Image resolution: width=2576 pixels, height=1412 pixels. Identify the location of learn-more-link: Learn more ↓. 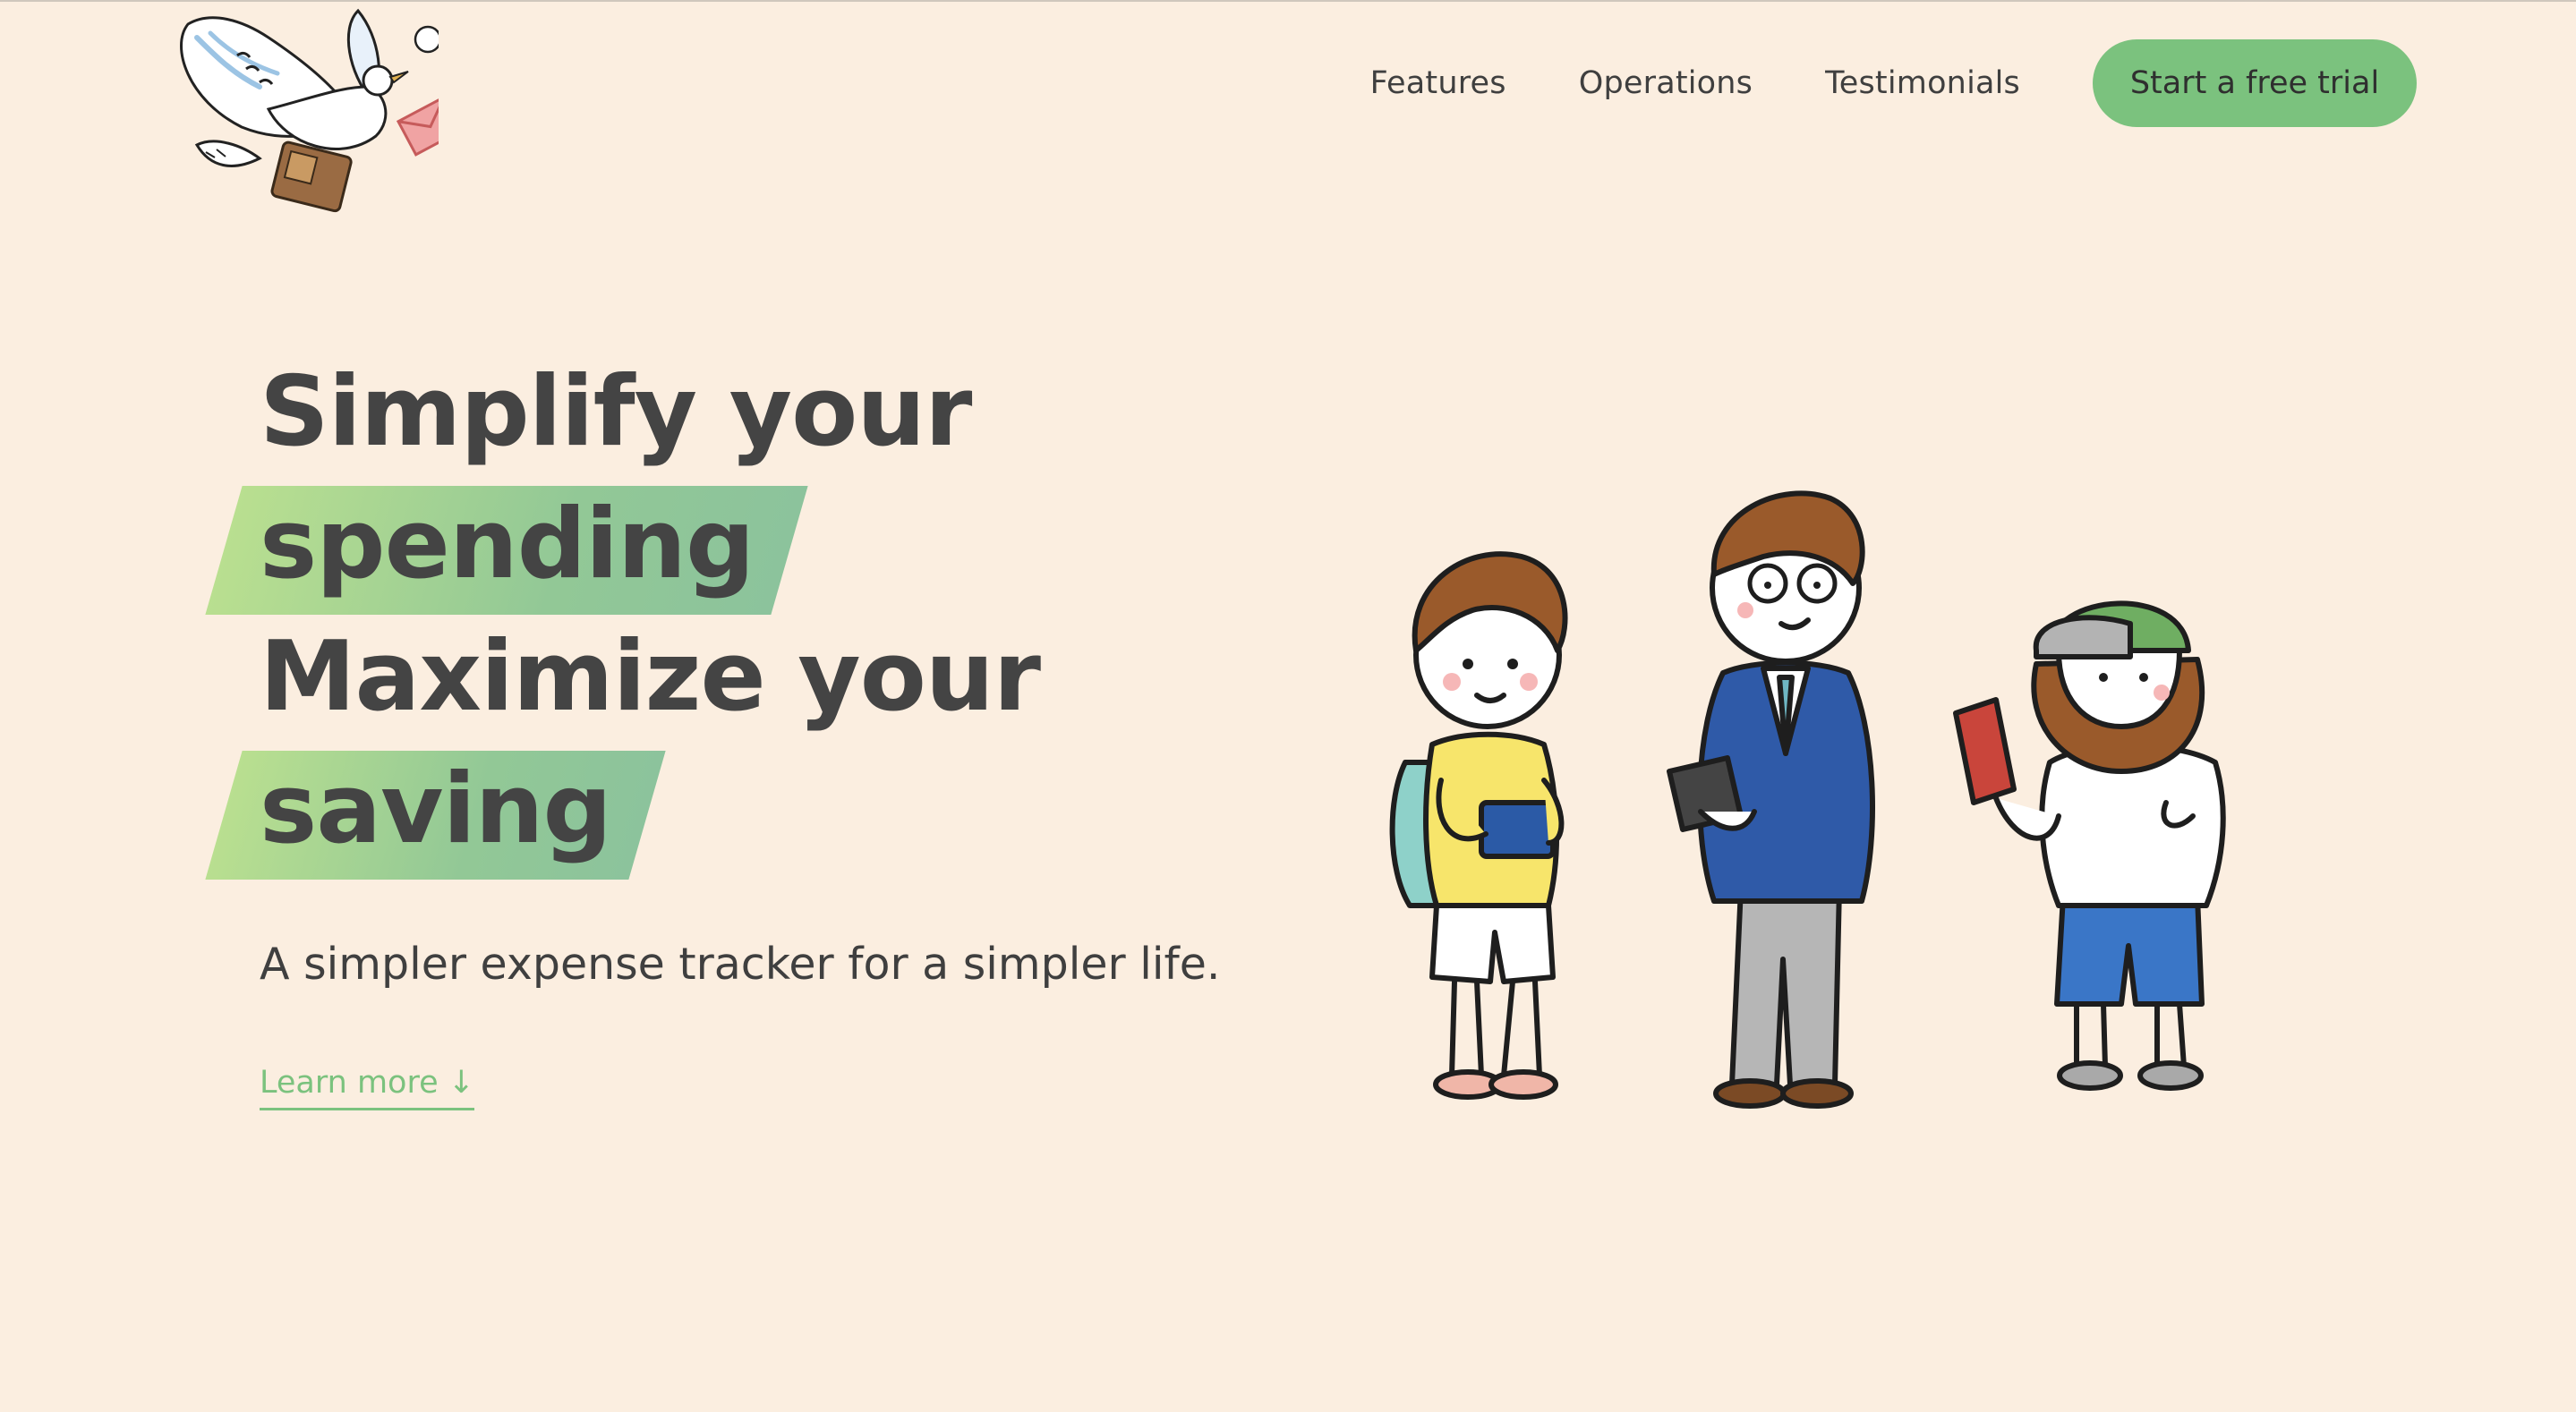
(367, 1087).